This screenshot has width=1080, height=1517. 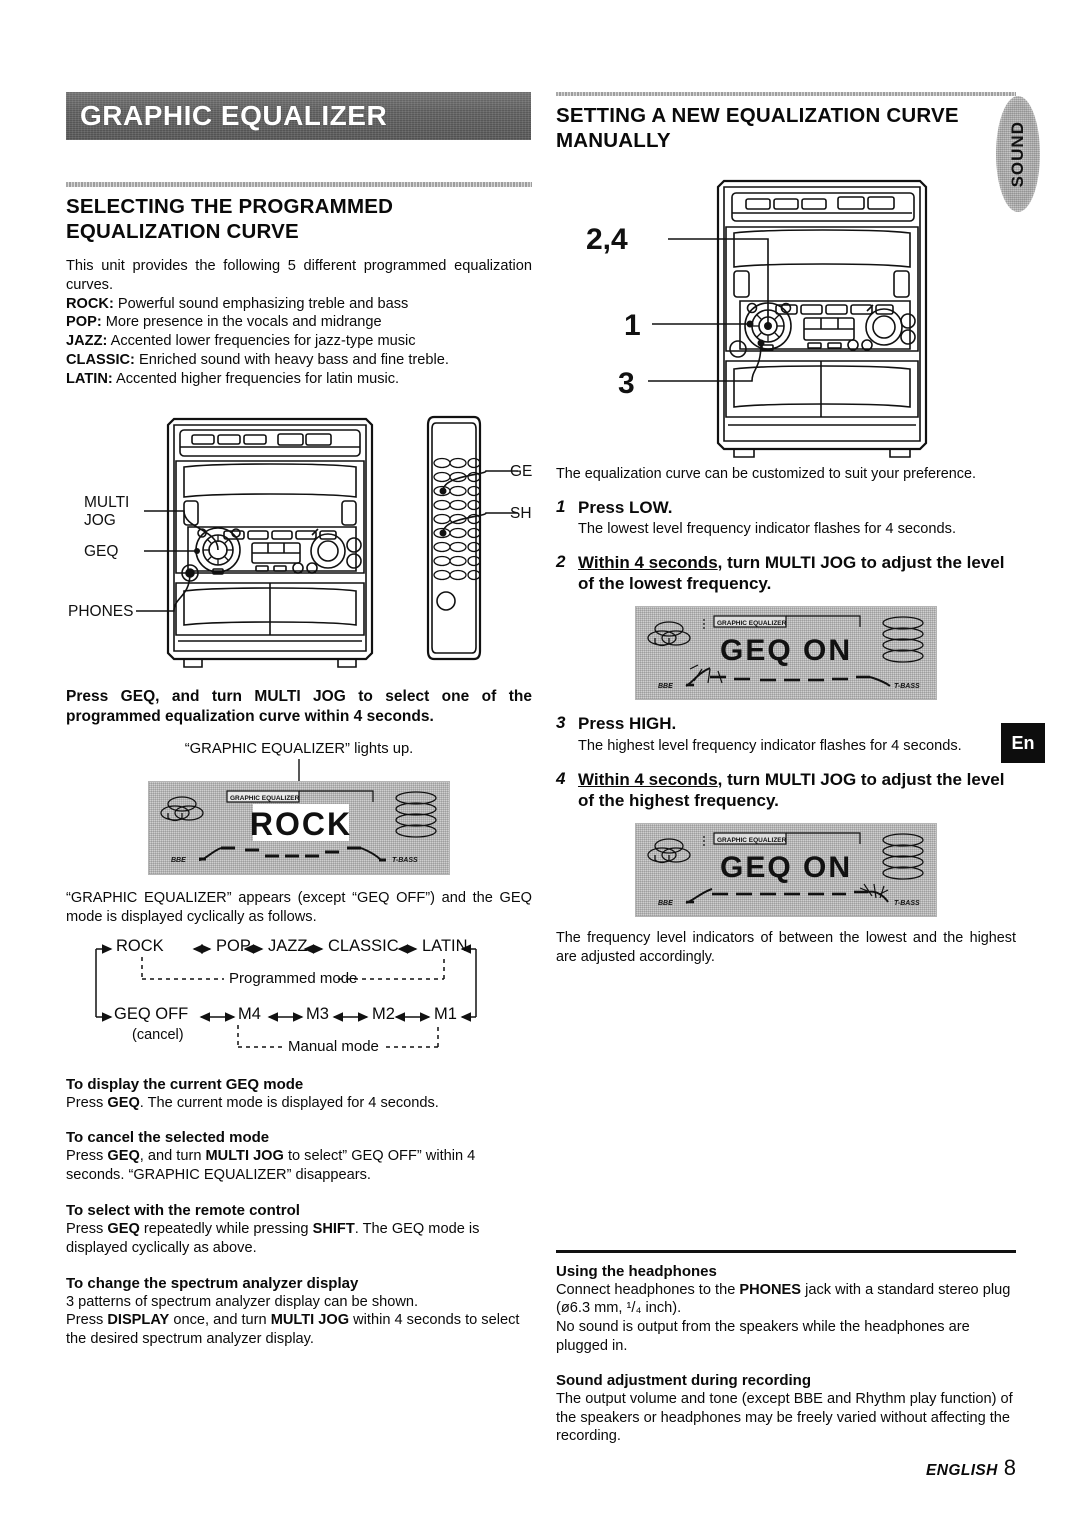 What do you see at coordinates (363, 945) in the screenshot?
I see `cycle-mode-classic: CLASSIC` at bounding box center [363, 945].